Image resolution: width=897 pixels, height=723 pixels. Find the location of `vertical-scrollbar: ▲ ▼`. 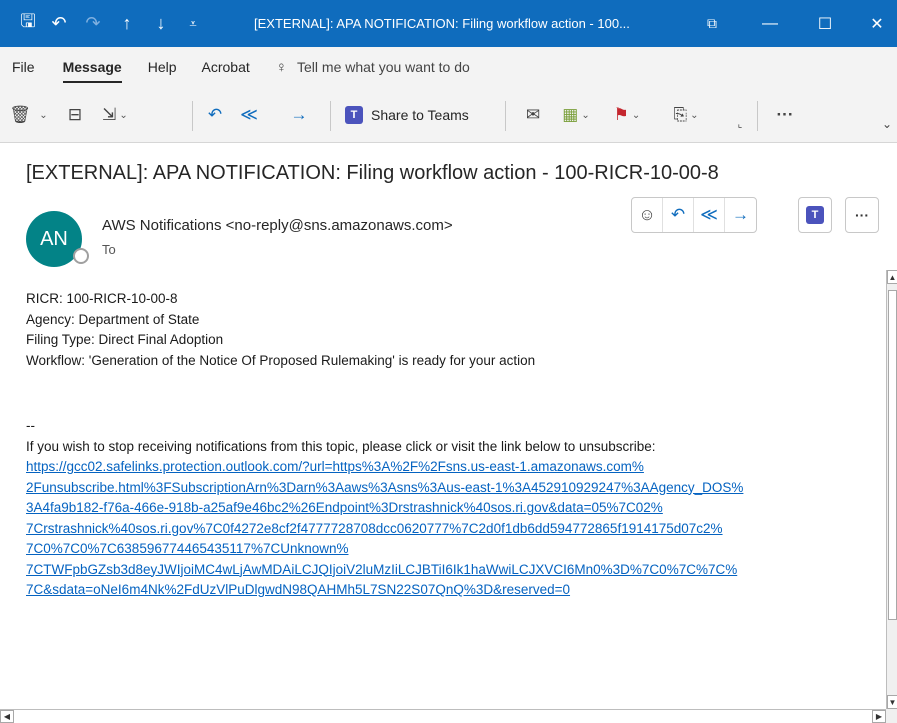

vertical-scrollbar: ▲ ▼ is located at coordinates (891, 490).